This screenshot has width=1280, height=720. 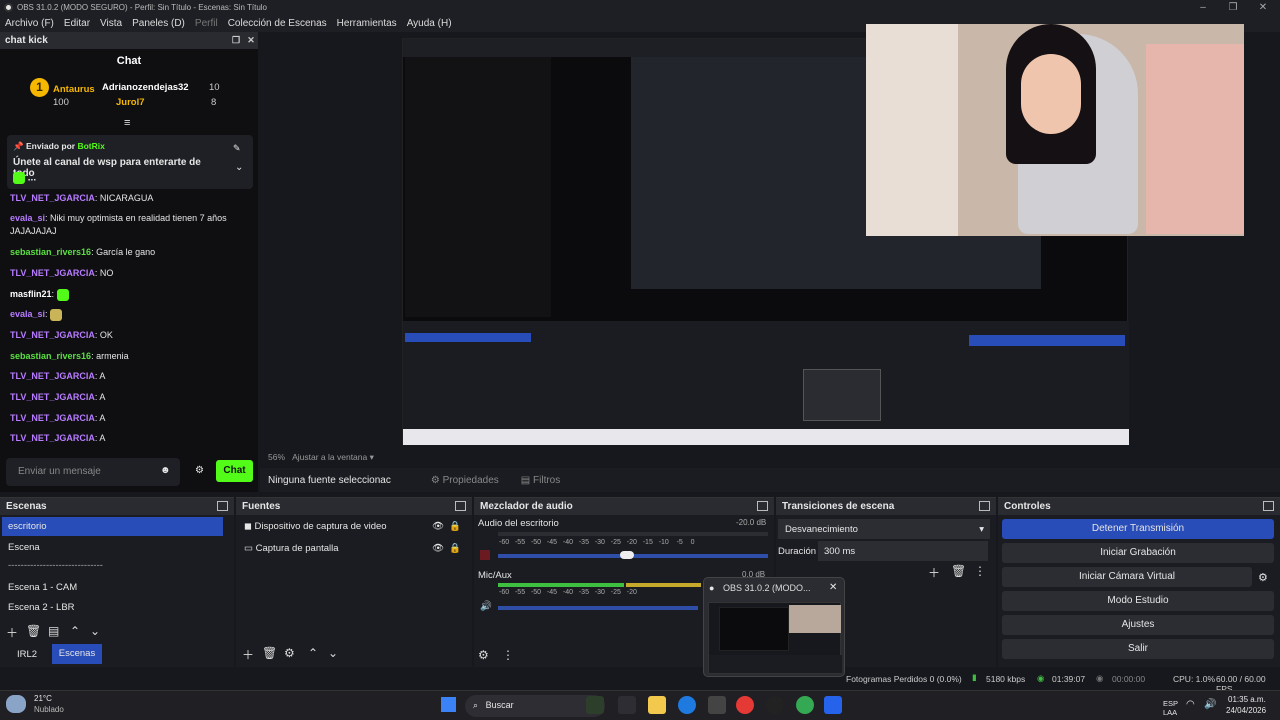 What do you see at coordinates (903, 551) in the screenshot?
I see `duration-input: 300 ms` at bounding box center [903, 551].